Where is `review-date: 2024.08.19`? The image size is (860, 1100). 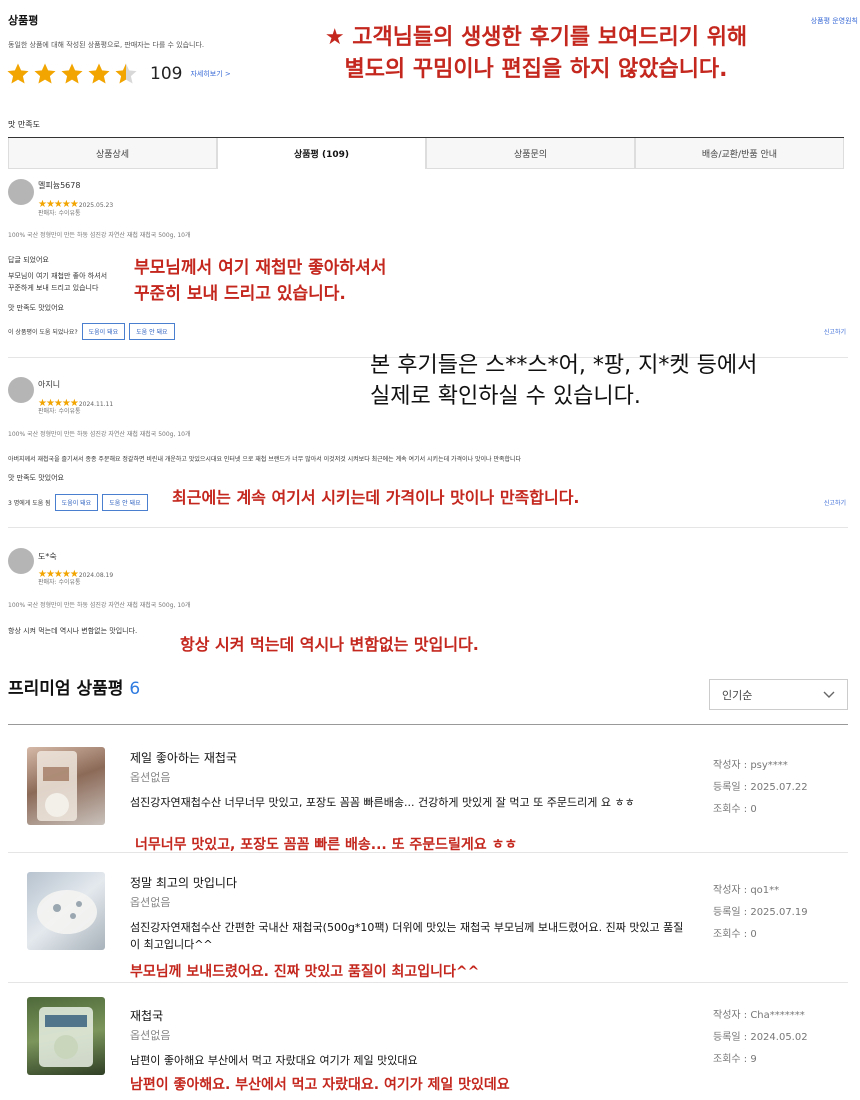
review-date: 2024.08.19 is located at coordinates (96, 575).